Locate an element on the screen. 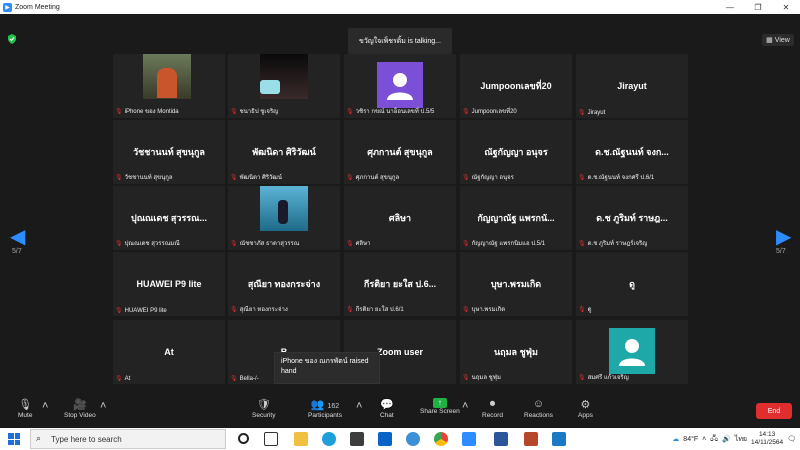 This screenshot has height=450, width=800. participant-label-text: ศุภกานต์ สุขนุกูล is located at coordinates (377, 178).